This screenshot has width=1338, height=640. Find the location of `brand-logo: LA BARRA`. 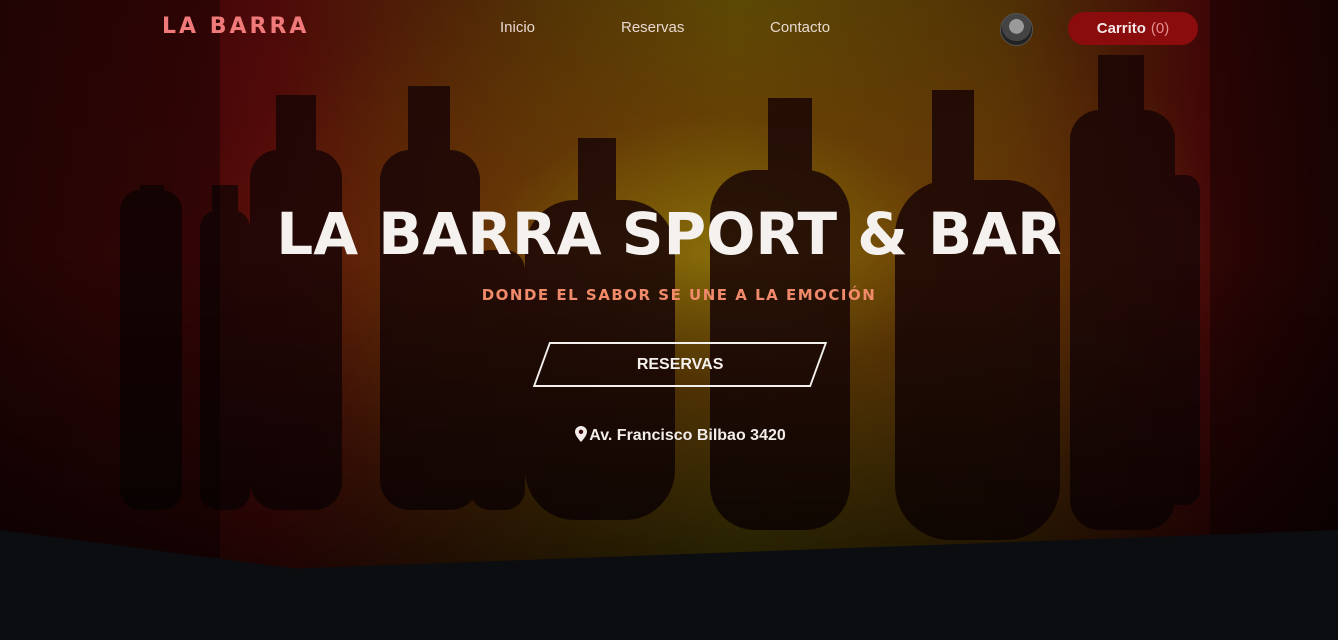

brand-logo: LA BARRA is located at coordinates (235, 26).